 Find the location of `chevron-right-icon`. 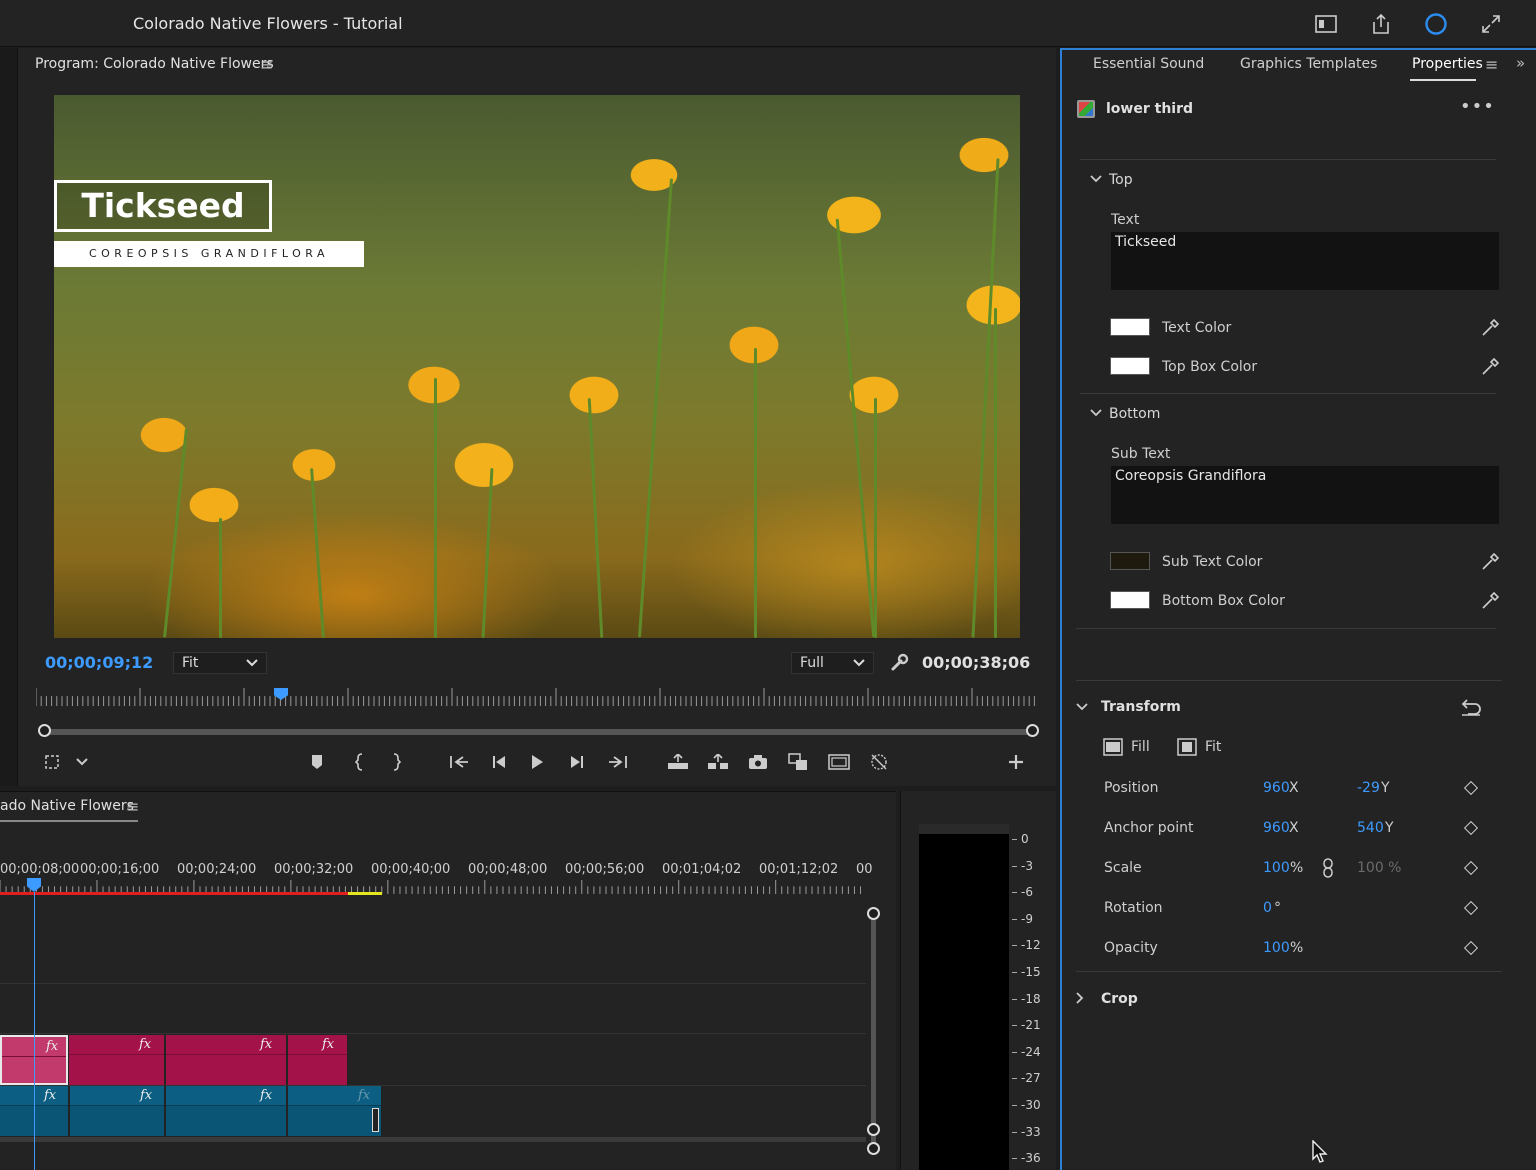

chevron-right-icon is located at coordinates (1080, 998).